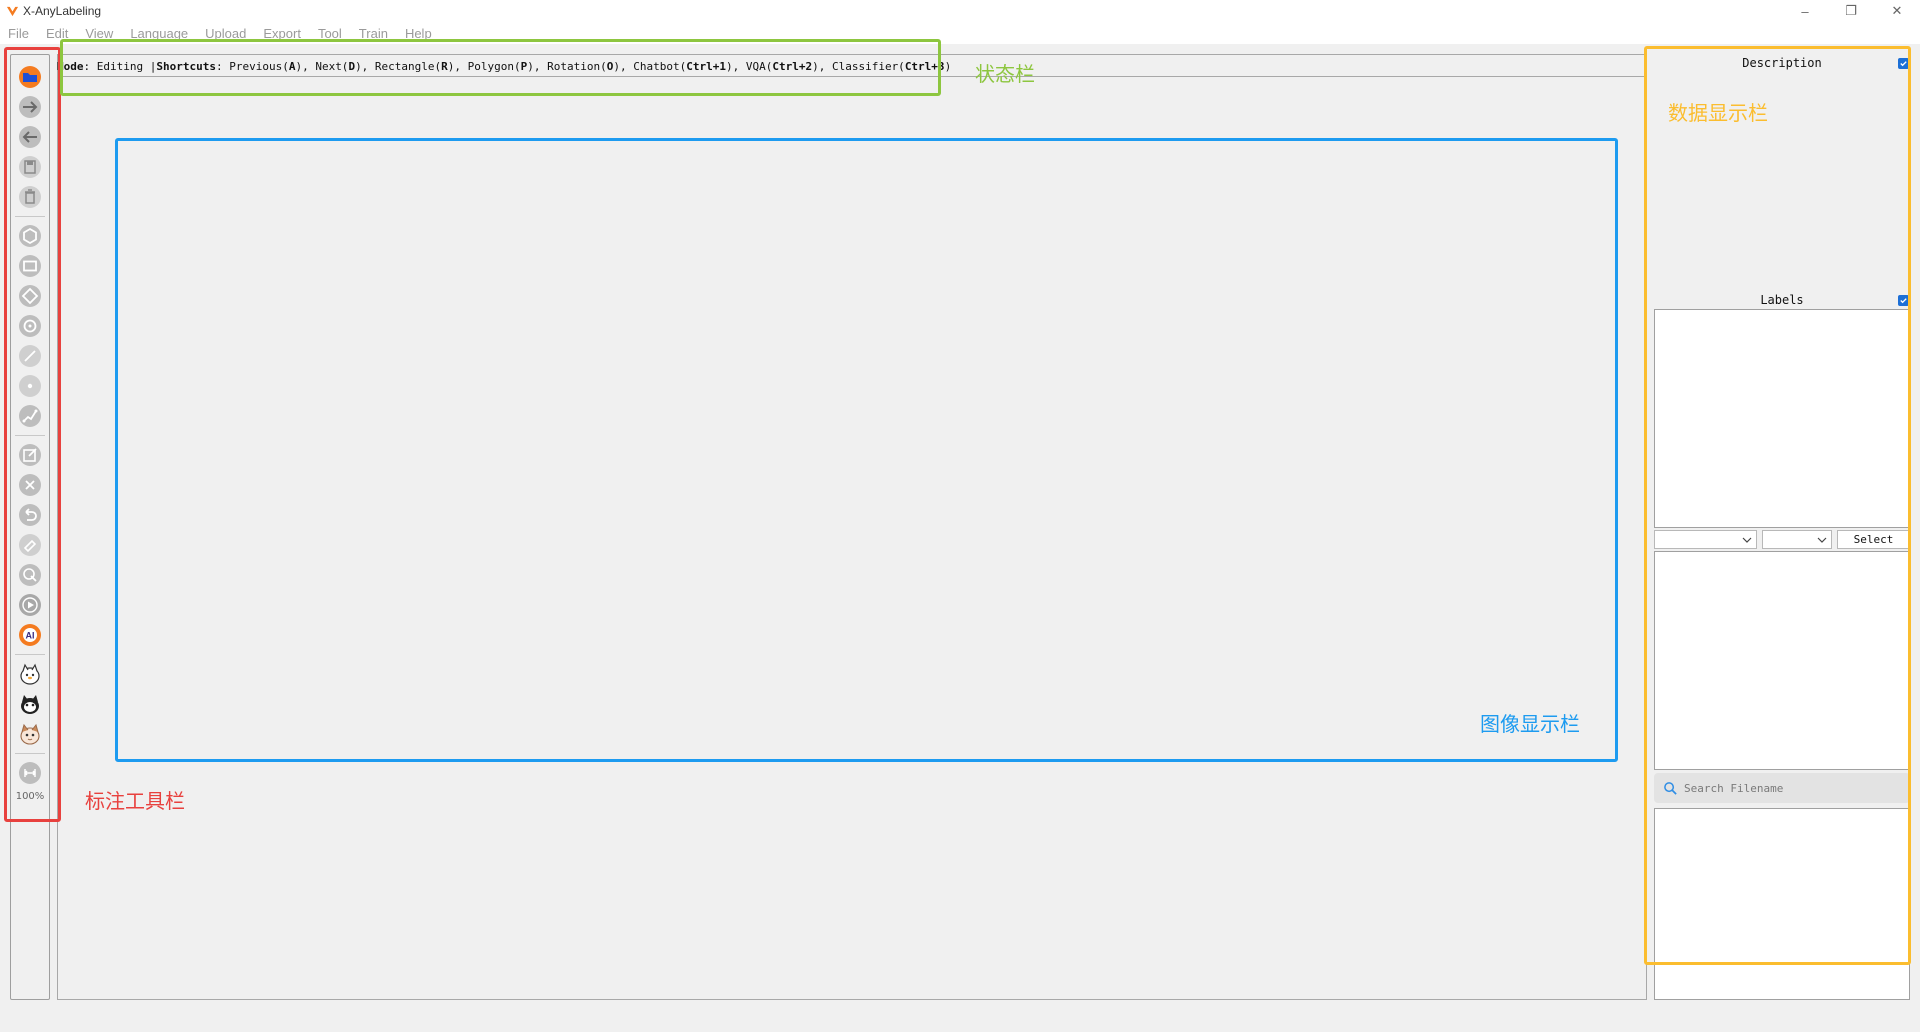 The width and height of the screenshot is (1920, 1032). I want to click on toolbar-annotation-label: 标注工具栏, so click(135, 801).